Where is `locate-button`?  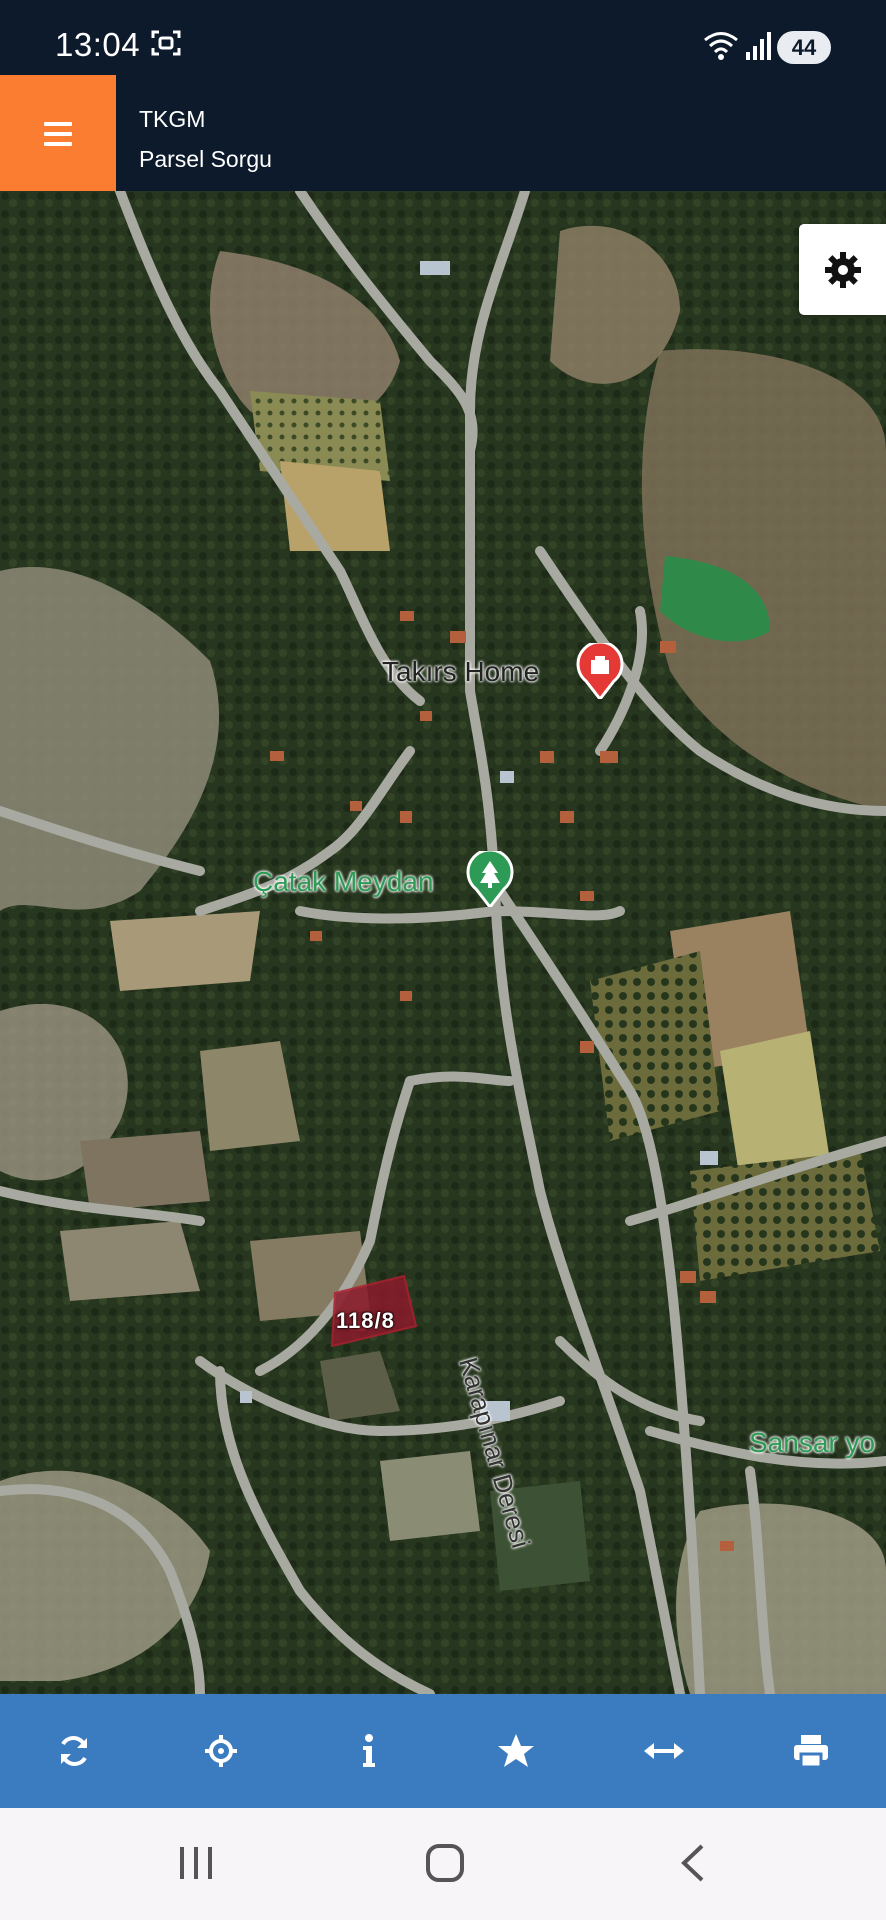
locate-button is located at coordinates (220, 1751).